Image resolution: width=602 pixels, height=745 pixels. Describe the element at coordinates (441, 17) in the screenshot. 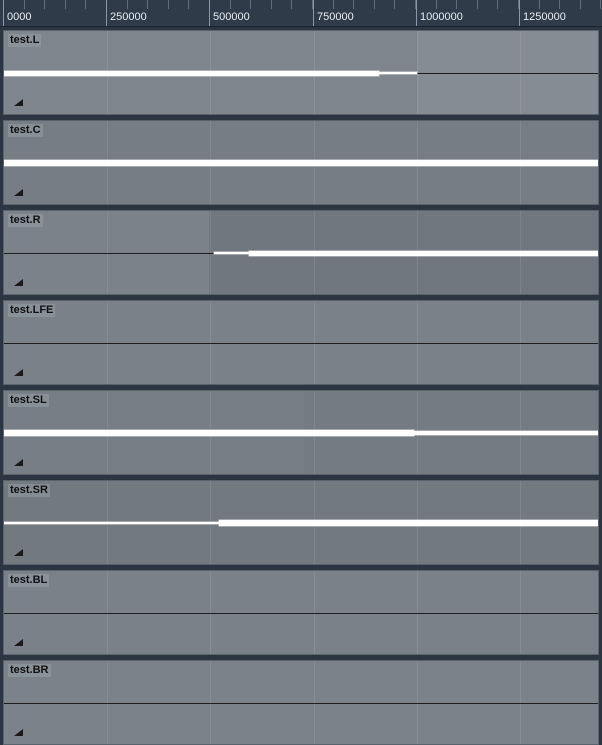

I see `ruler-tick-label: 1000000` at that location.